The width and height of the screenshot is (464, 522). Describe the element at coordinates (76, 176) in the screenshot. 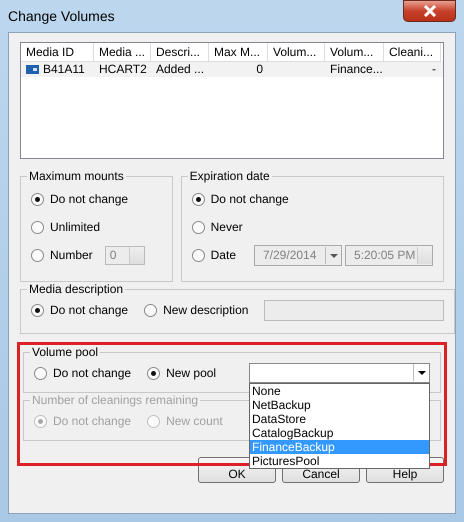

I see `group-title: Maximum mounts` at that location.